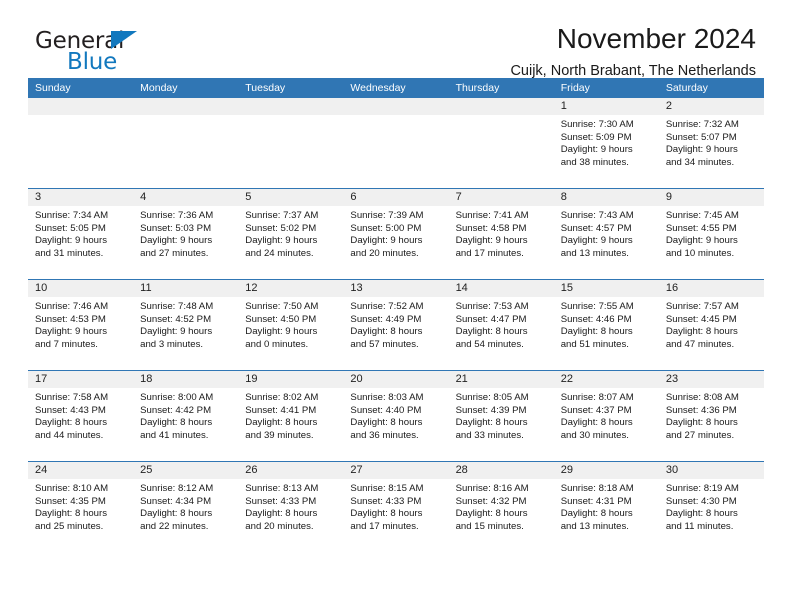 This screenshot has height=612, width=792. What do you see at coordinates (70, 228) in the screenshot?
I see `sunset-text: Sunset: 5:05 PM` at bounding box center [70, 228].